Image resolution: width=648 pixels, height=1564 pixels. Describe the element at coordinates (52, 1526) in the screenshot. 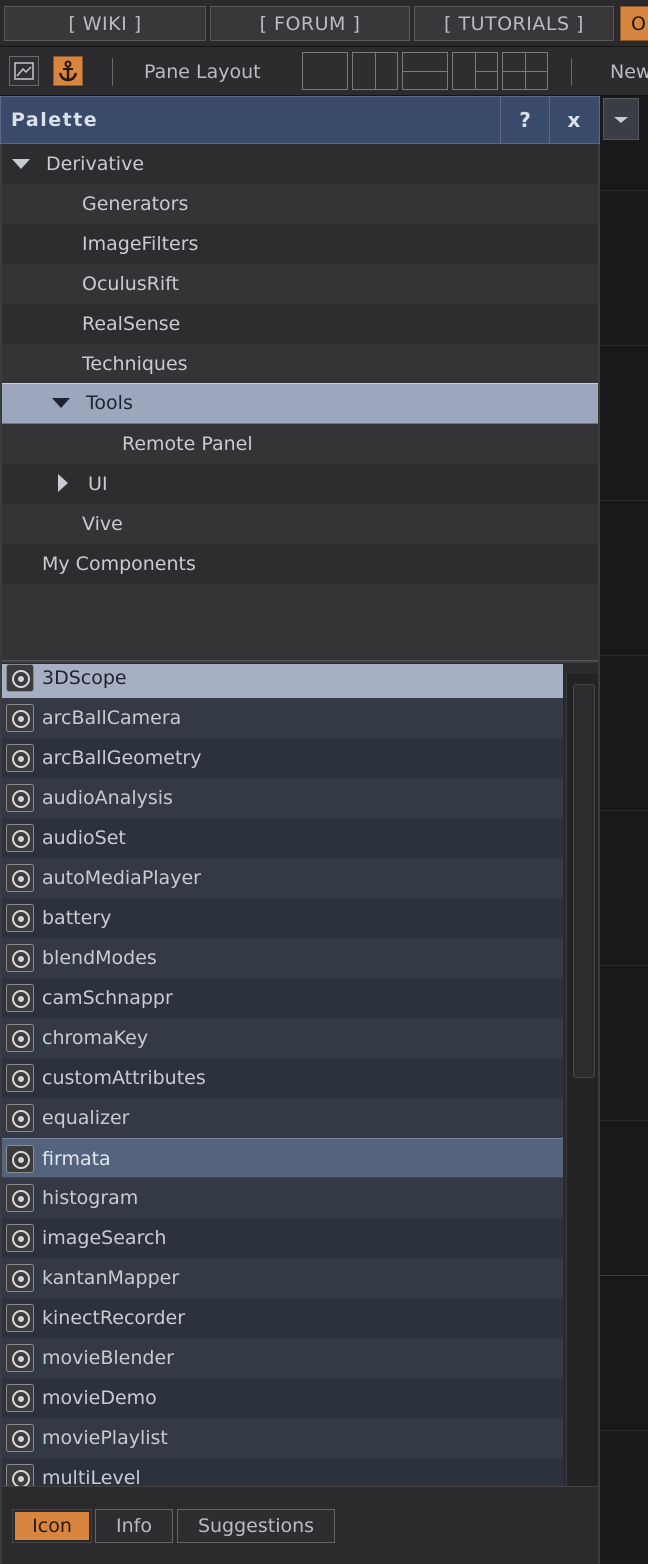

I see `tab-icon: Icon` at that location.